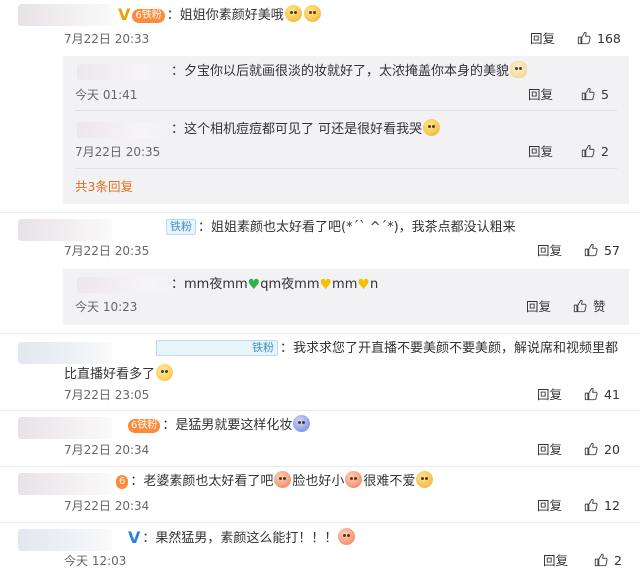  I want to click on fan-level: 6, so click(122, 481).